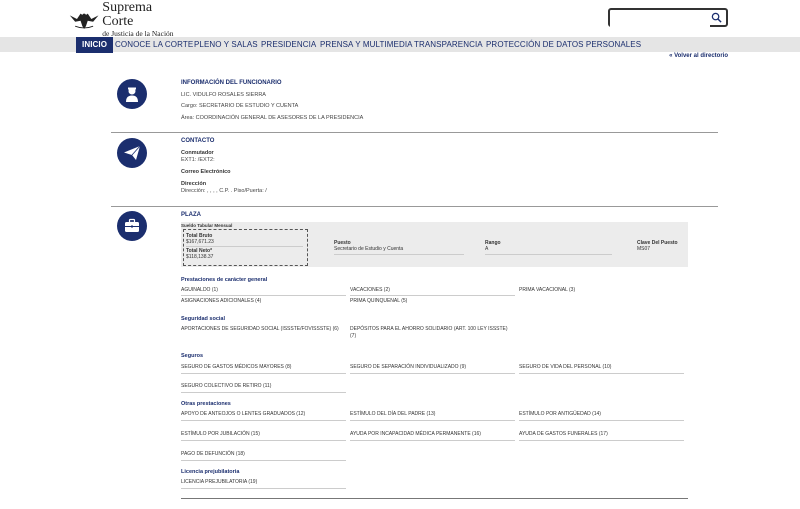  Describe the element at coordinates (84, 21) in the screenshot. I see `eagle-emblem-icon` at that location.